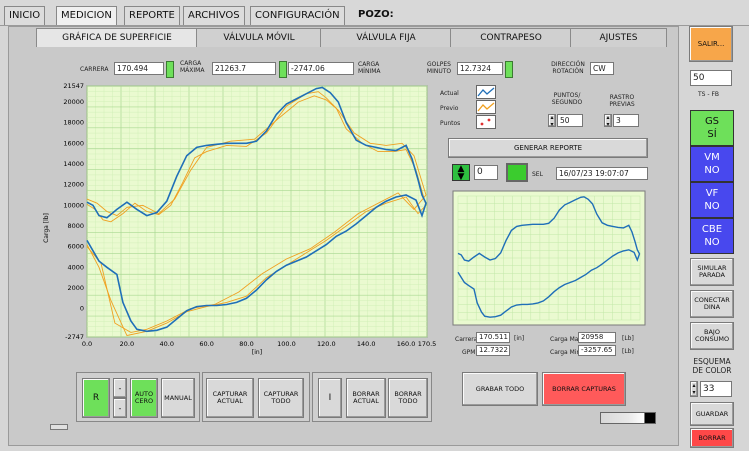 The height and width of the screenshot is (451, 749). I want to click on capturar-todo-button: CAPTURAR TODO, so click(281, 398).